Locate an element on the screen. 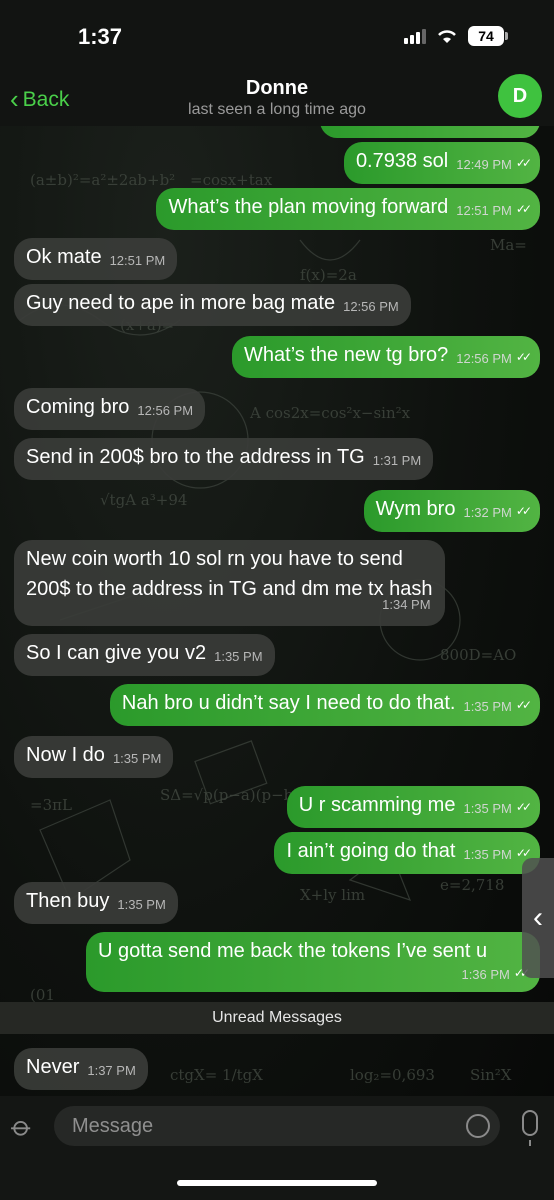 This screenshot has height=1200, width=554. chat-header: ‹ Back Donne last seen a long time ago D is located at coordinates (277, 100).